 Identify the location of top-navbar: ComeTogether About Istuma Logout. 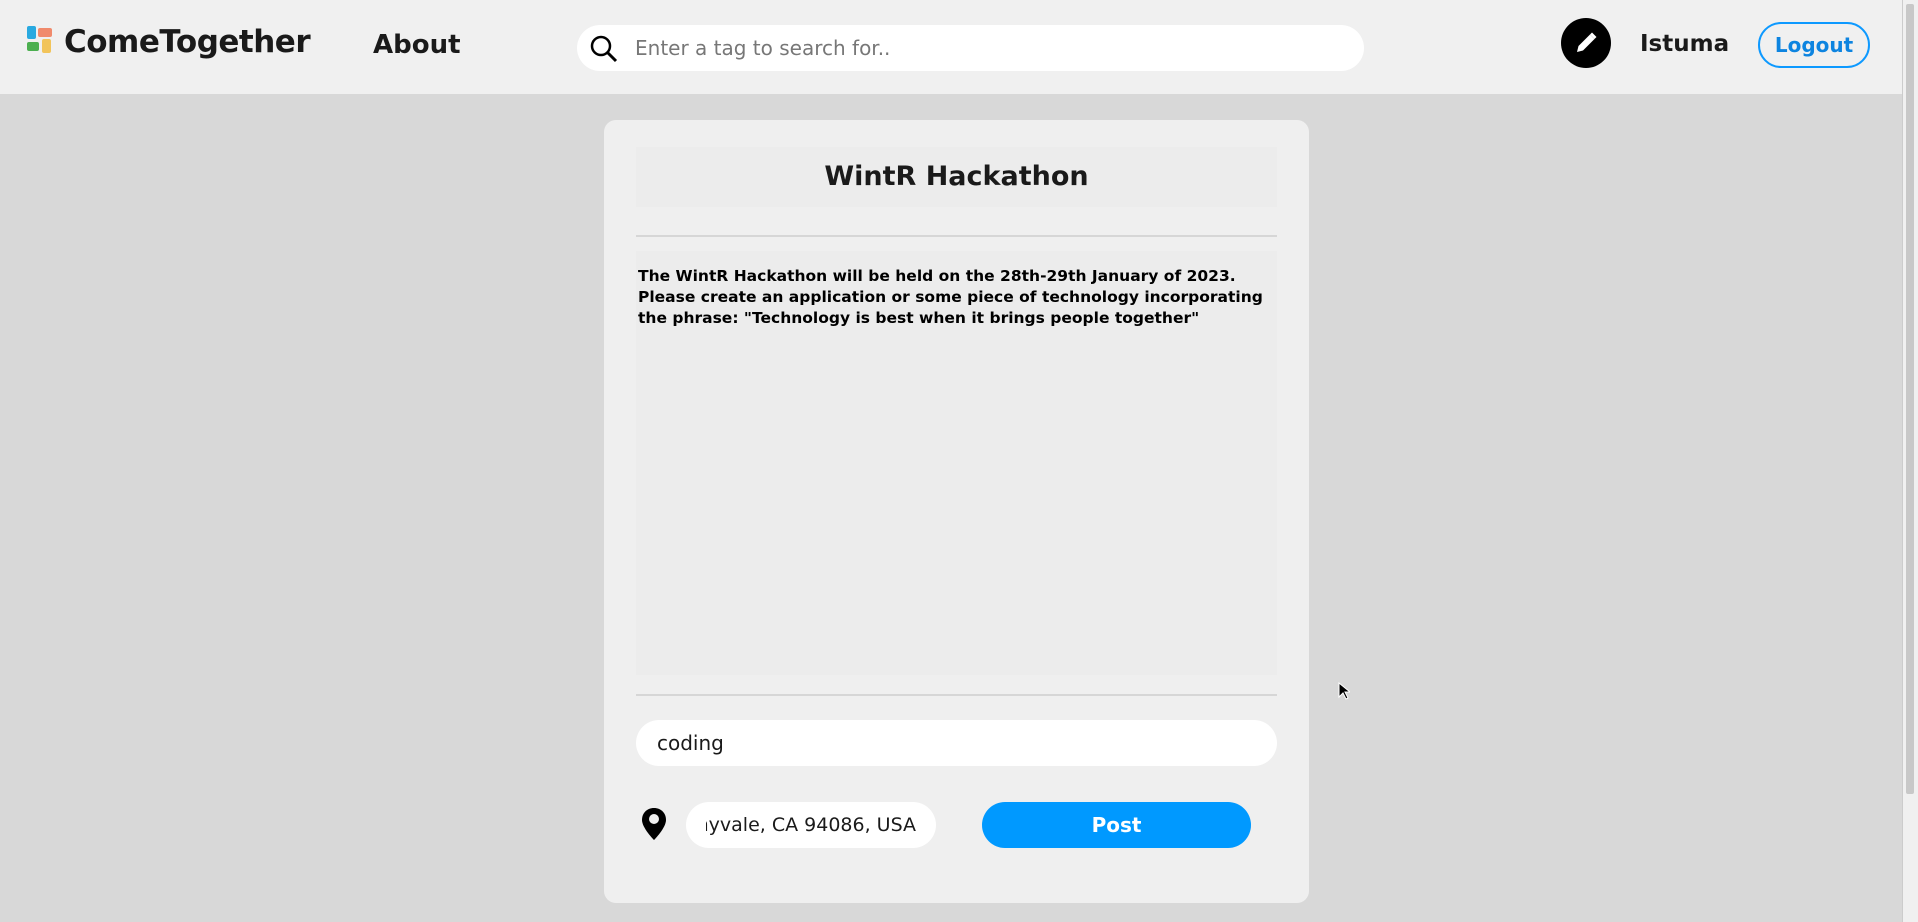
(951, 47).